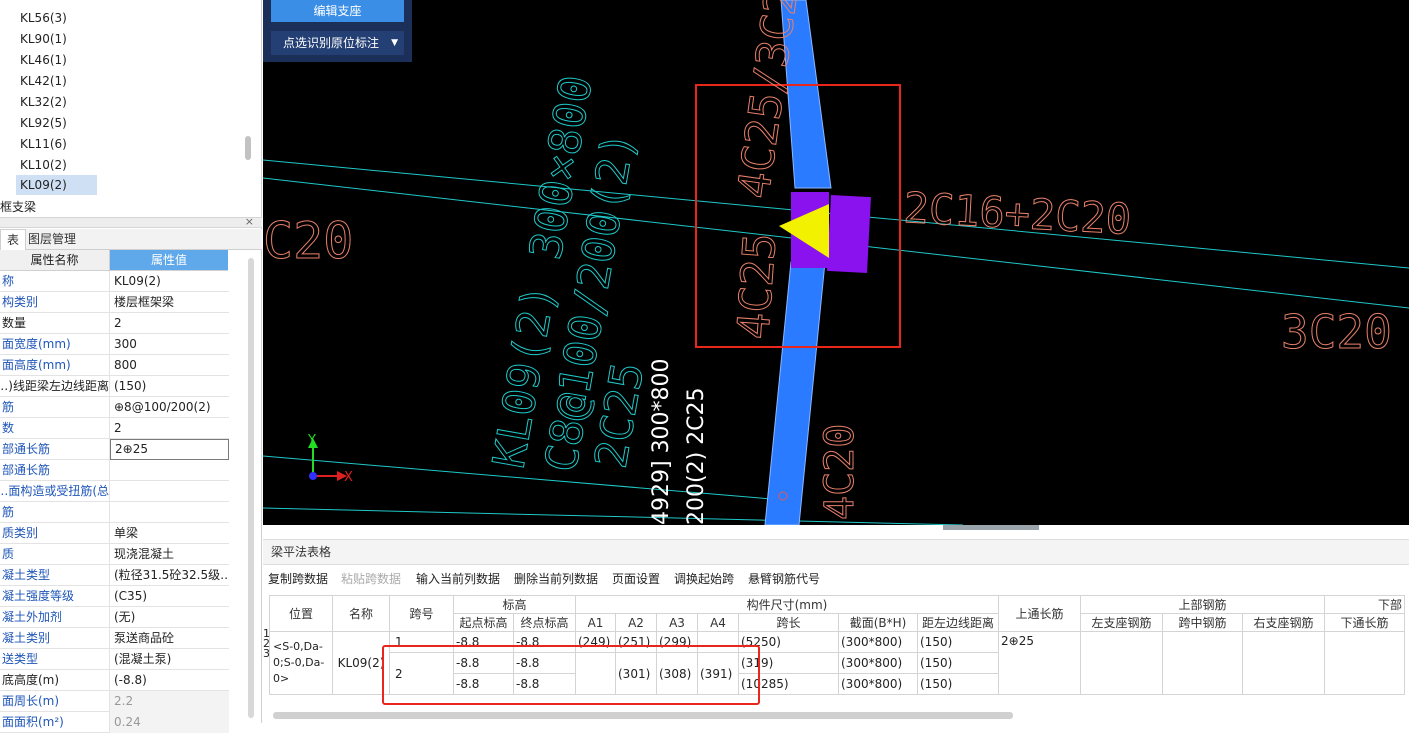 This screenshot has height=733, width=1409. I want to click on cell-a4: (391), so click(718, 673).